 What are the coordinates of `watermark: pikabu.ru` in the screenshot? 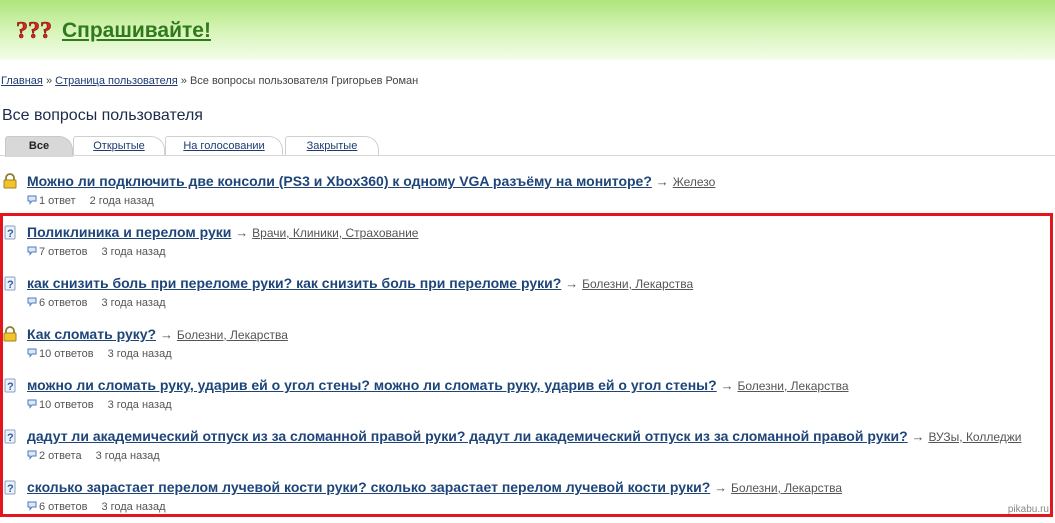 It's located at (1028, 509).